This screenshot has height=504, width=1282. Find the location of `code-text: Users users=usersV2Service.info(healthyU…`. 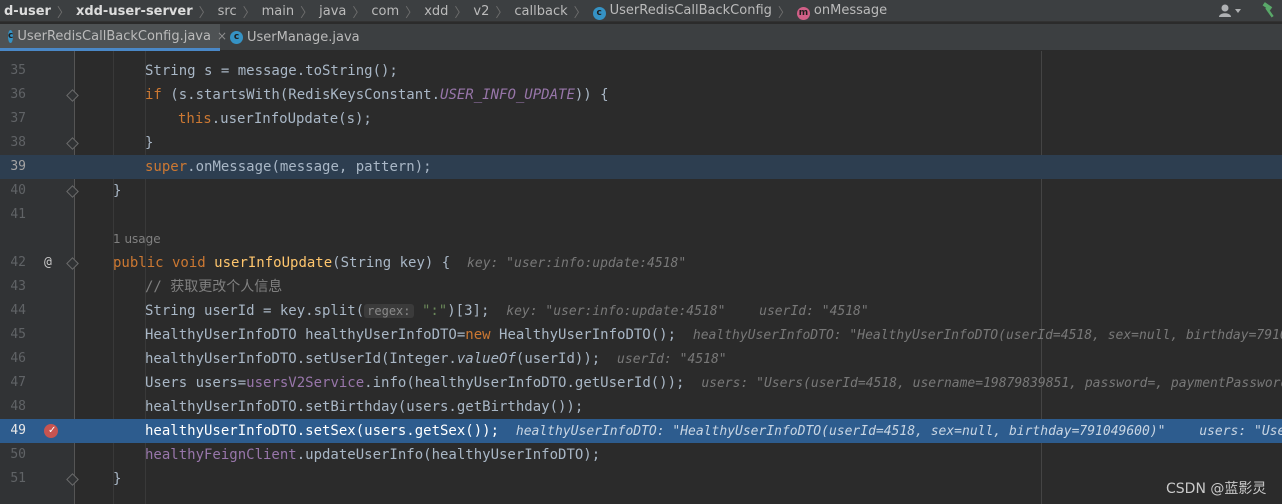

code-text: Users users=usersV2Service.info(healthyU… is located at coordinates (713, 383).